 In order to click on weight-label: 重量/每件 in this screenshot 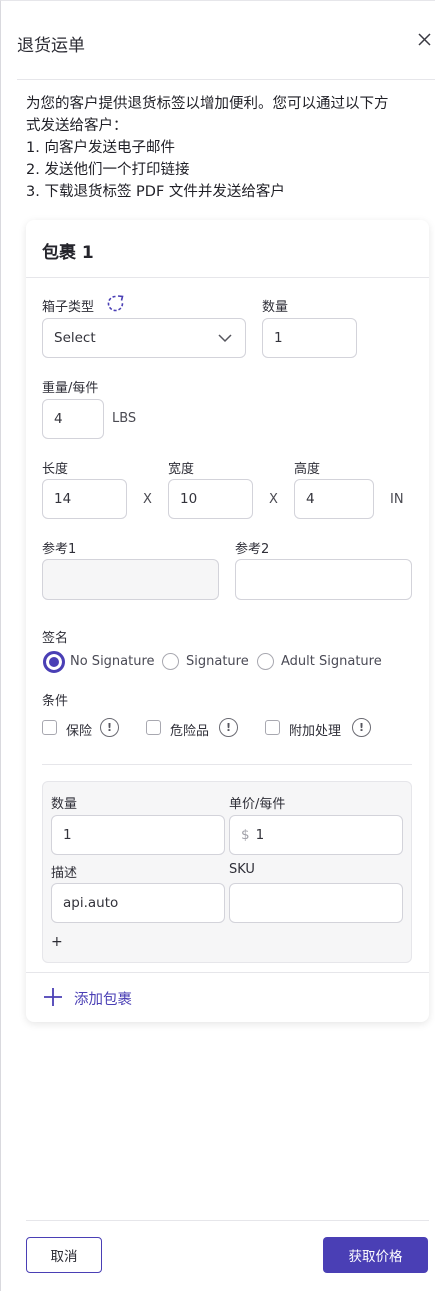, I will do `click(70, 388)`.